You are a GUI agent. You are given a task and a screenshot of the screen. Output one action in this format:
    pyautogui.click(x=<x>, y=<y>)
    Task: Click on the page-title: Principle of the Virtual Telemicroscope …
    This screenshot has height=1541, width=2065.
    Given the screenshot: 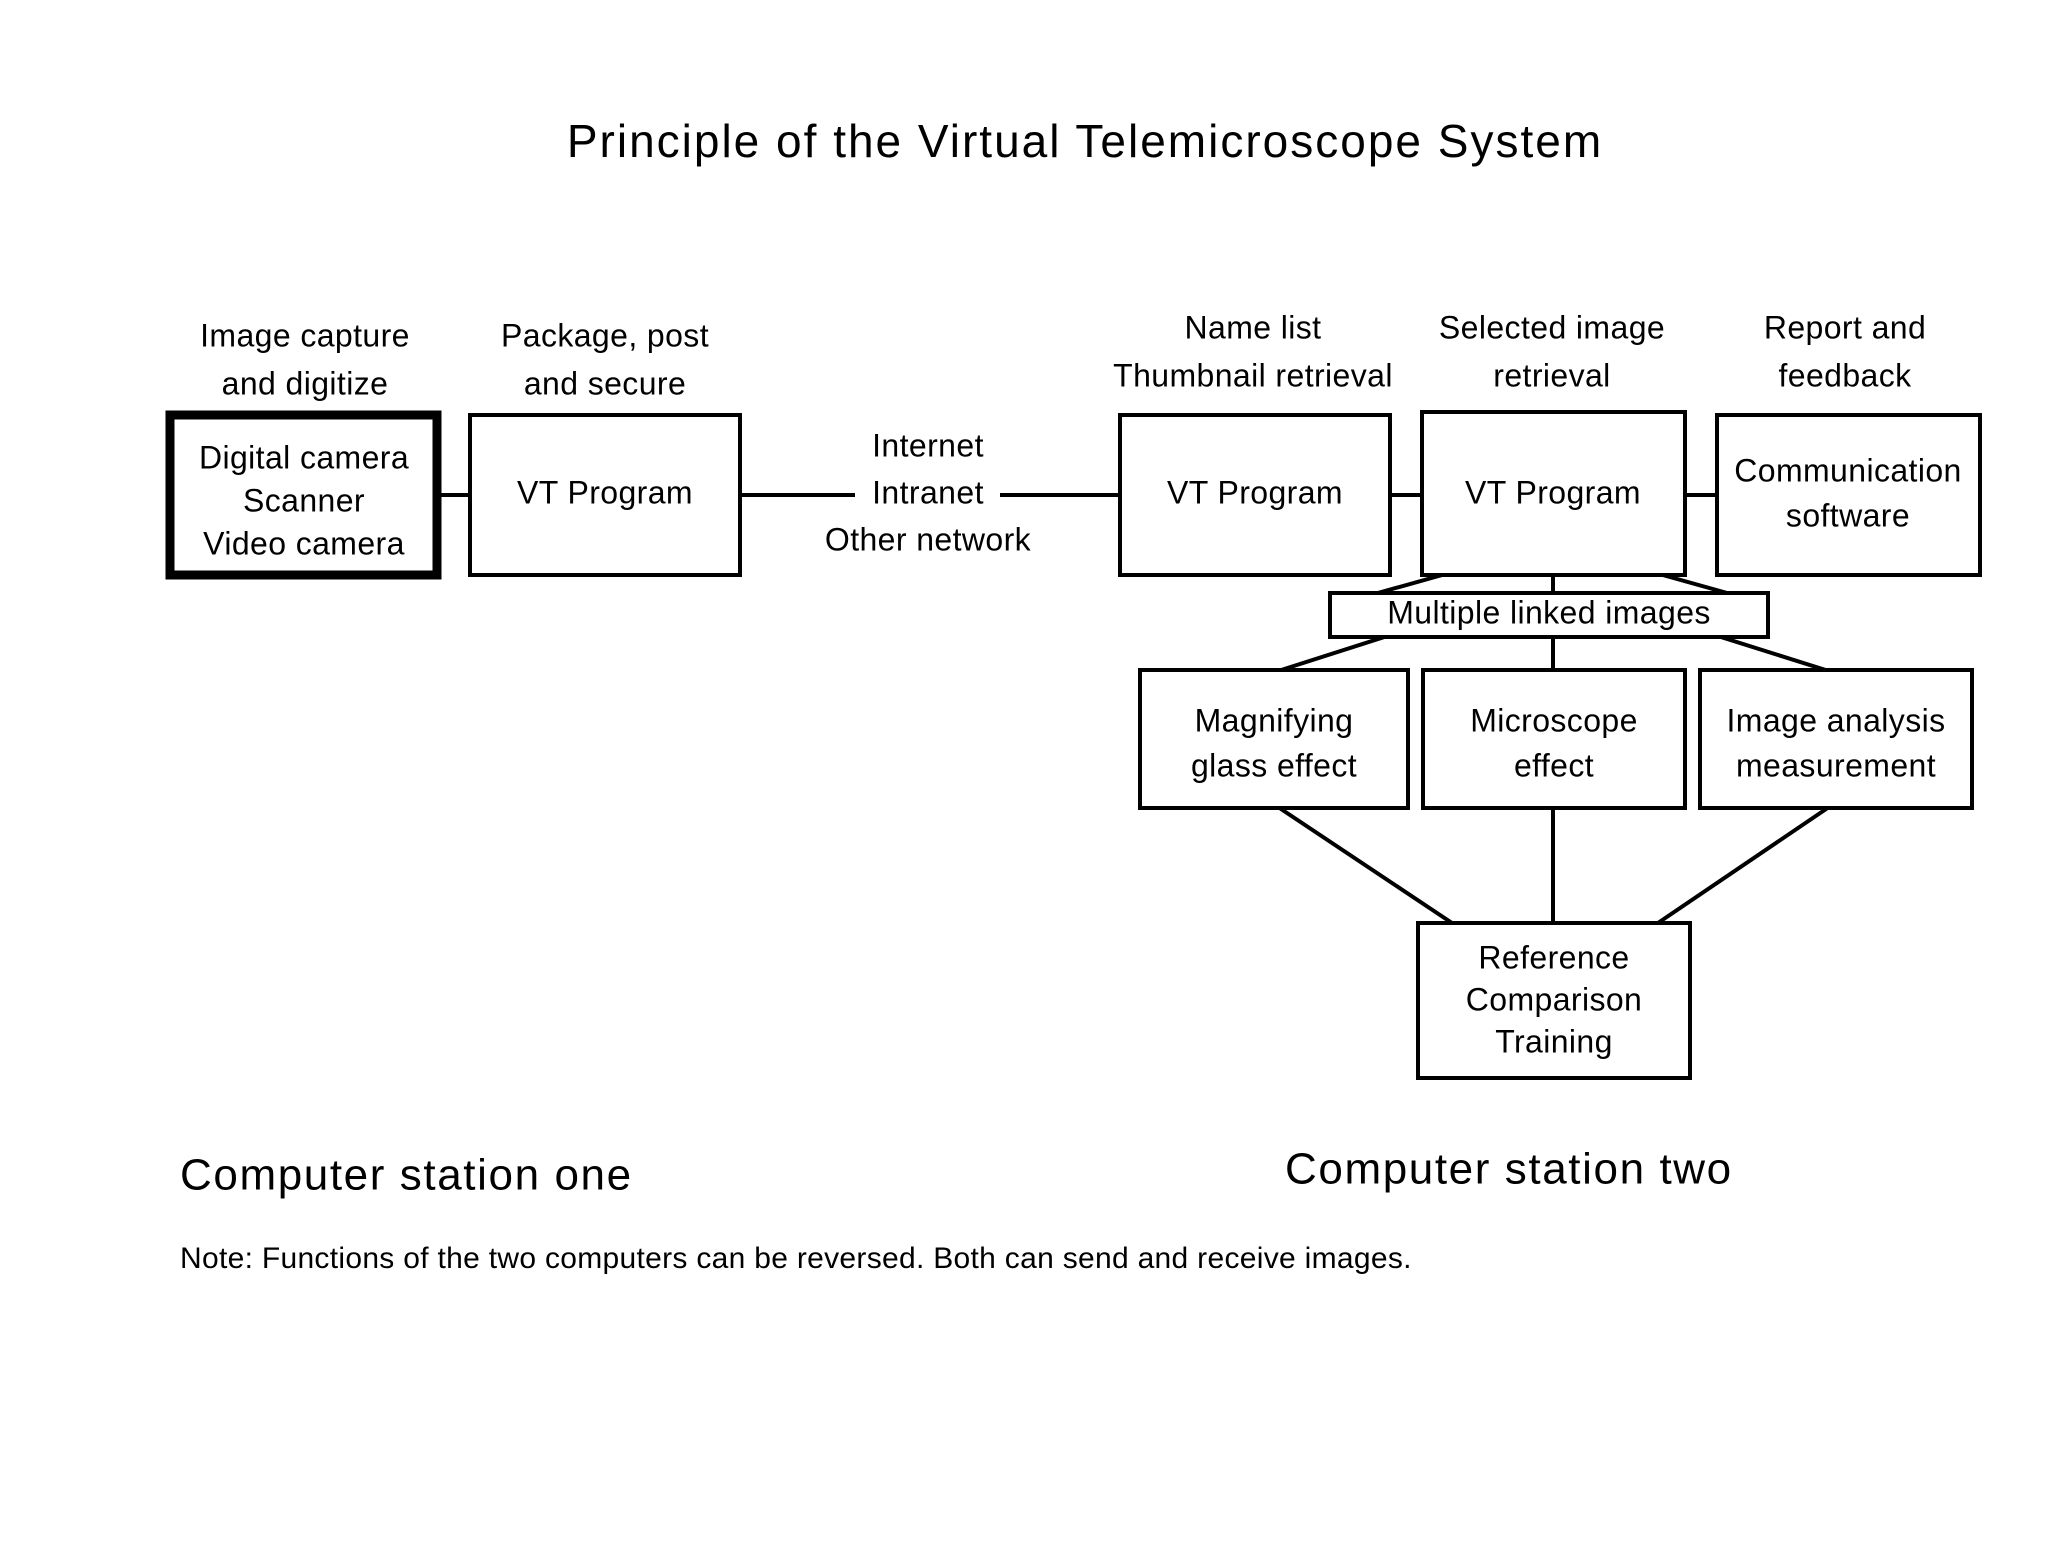 What is the action you would take?
    pyautogui.click(x=1085, y=141)
    